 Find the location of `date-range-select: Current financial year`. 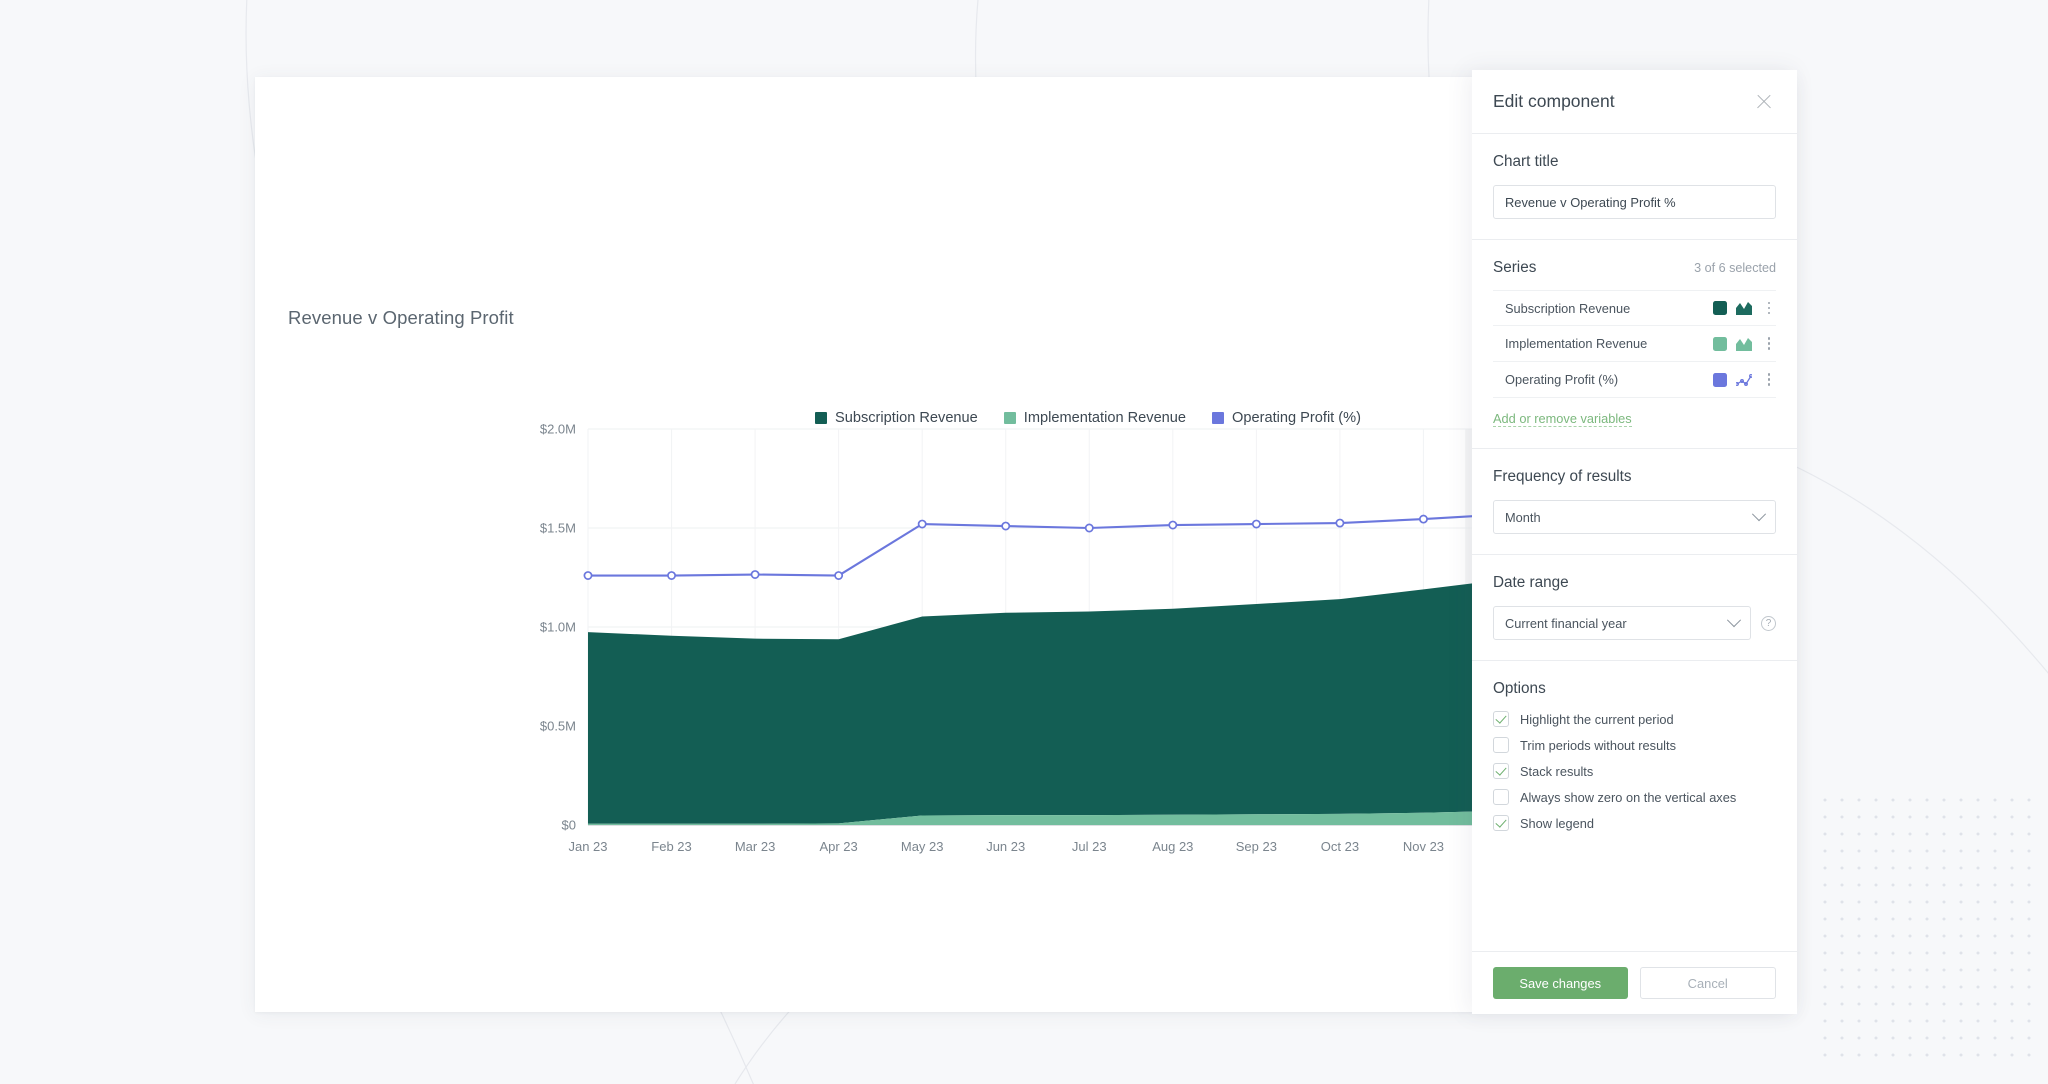

date-range-select: Current financial year is located at coordinates (1622, 623).